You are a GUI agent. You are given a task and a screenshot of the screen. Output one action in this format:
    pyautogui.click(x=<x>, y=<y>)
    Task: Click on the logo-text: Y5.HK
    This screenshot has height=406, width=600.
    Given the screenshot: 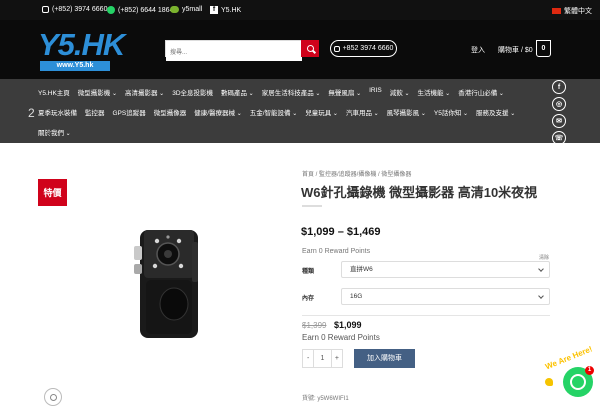 What is the action you would take?
    pyautogui.click(x=81, y=44)
    